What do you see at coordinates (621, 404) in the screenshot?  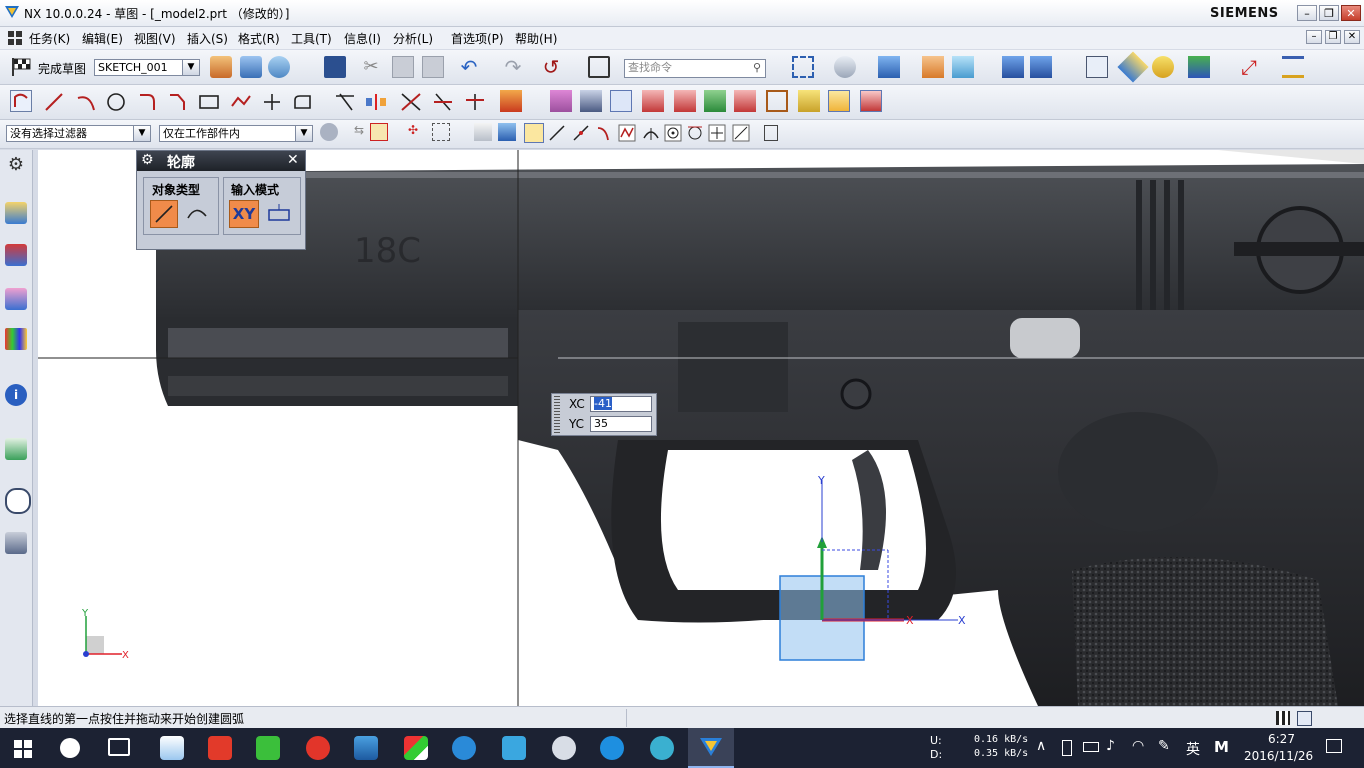 I see `xc-input: -41` at bounding box center [621, 404].